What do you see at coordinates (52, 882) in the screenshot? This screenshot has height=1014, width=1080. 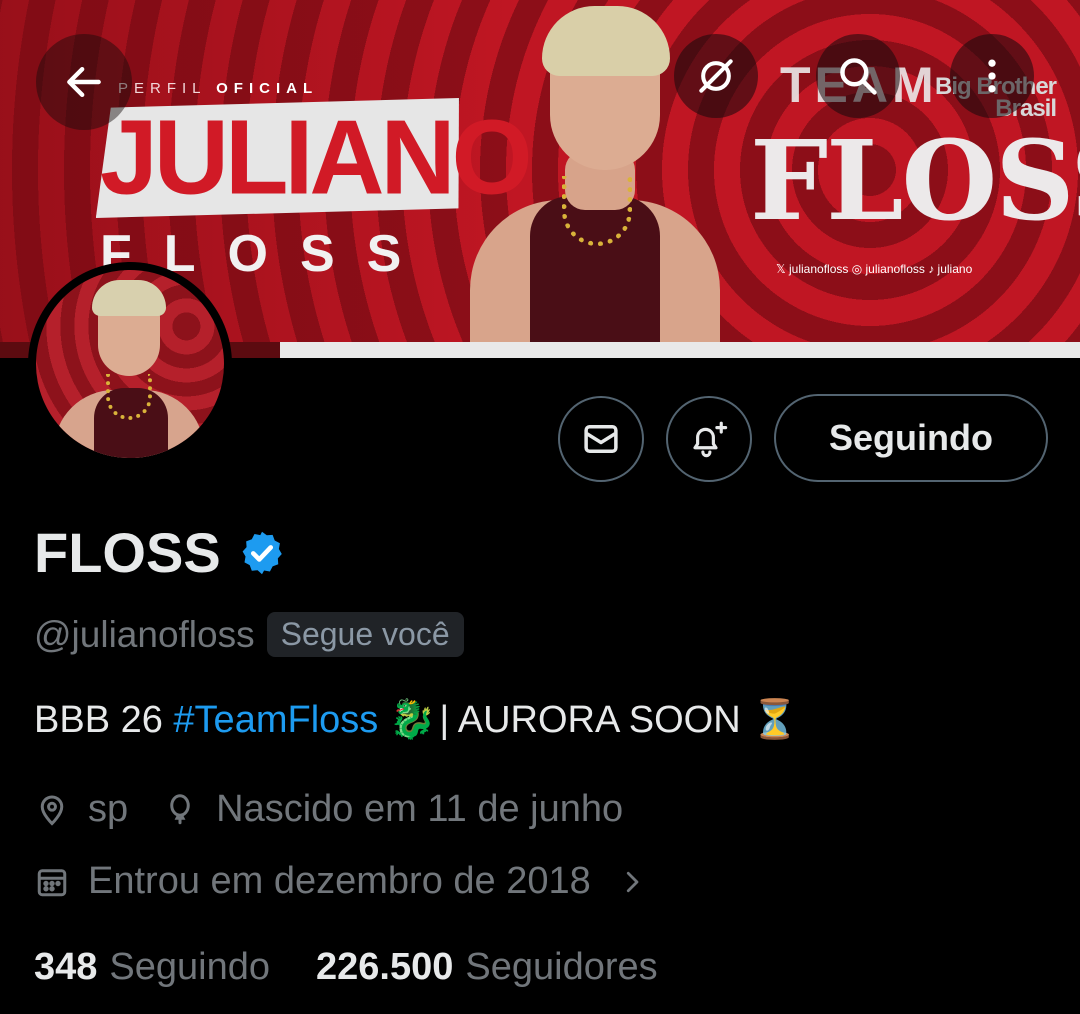 I see `calendar-icon` at bounding box center [52, 882].